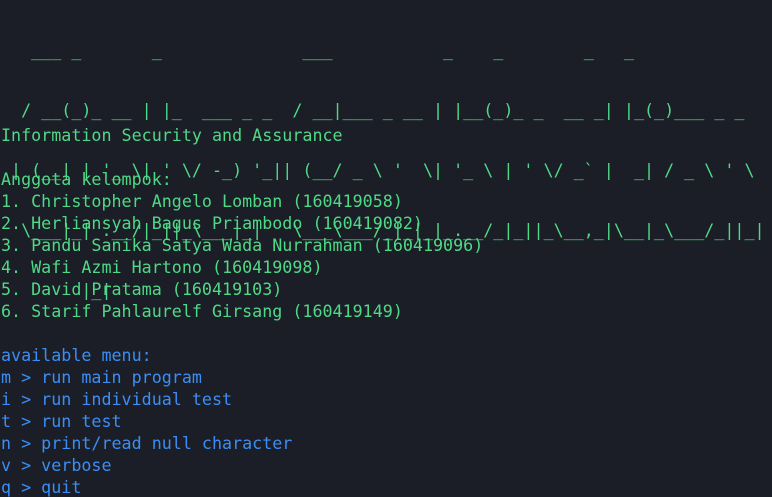 The width and height of the screenshot is (772, 497). I want to click on banner-line: ___ _ _ ___ _ _ _ _, so click(358, 50).